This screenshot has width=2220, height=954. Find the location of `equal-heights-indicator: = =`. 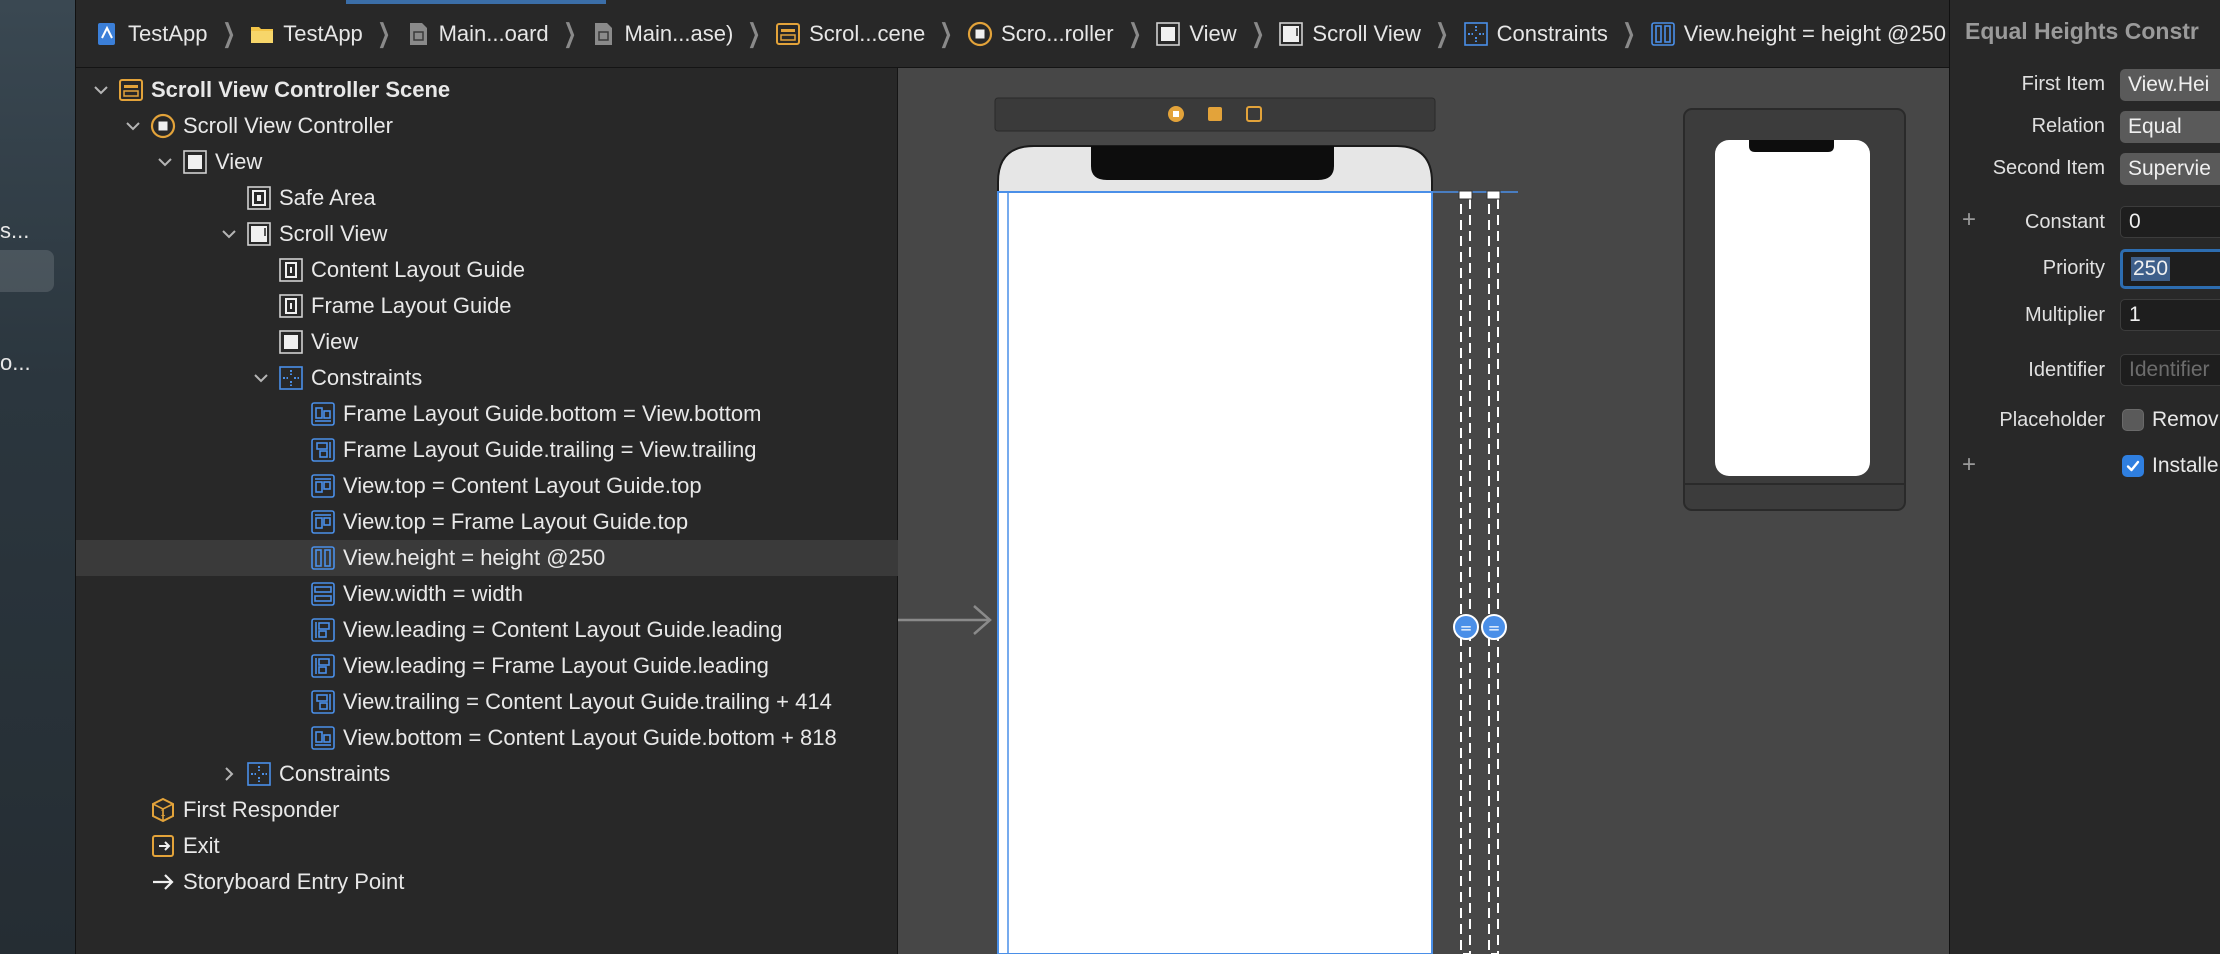

equal-heights-indicator: = = is located at coordinates (1480, 572).